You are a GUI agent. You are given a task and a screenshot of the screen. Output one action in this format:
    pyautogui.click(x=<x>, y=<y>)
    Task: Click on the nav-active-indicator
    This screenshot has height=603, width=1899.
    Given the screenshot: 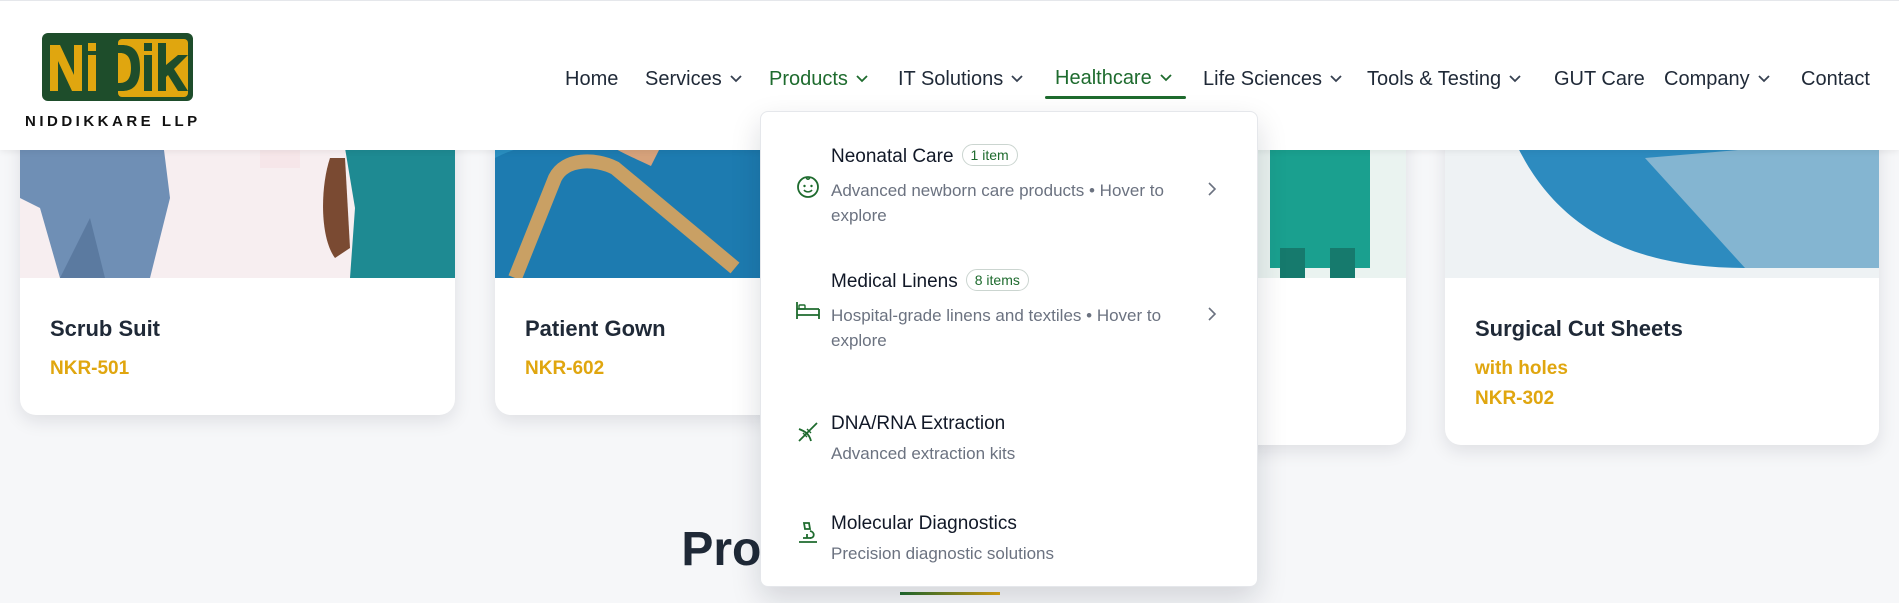 What is the action you would take?
    pyautogui.click(x=1115, y=97)
    